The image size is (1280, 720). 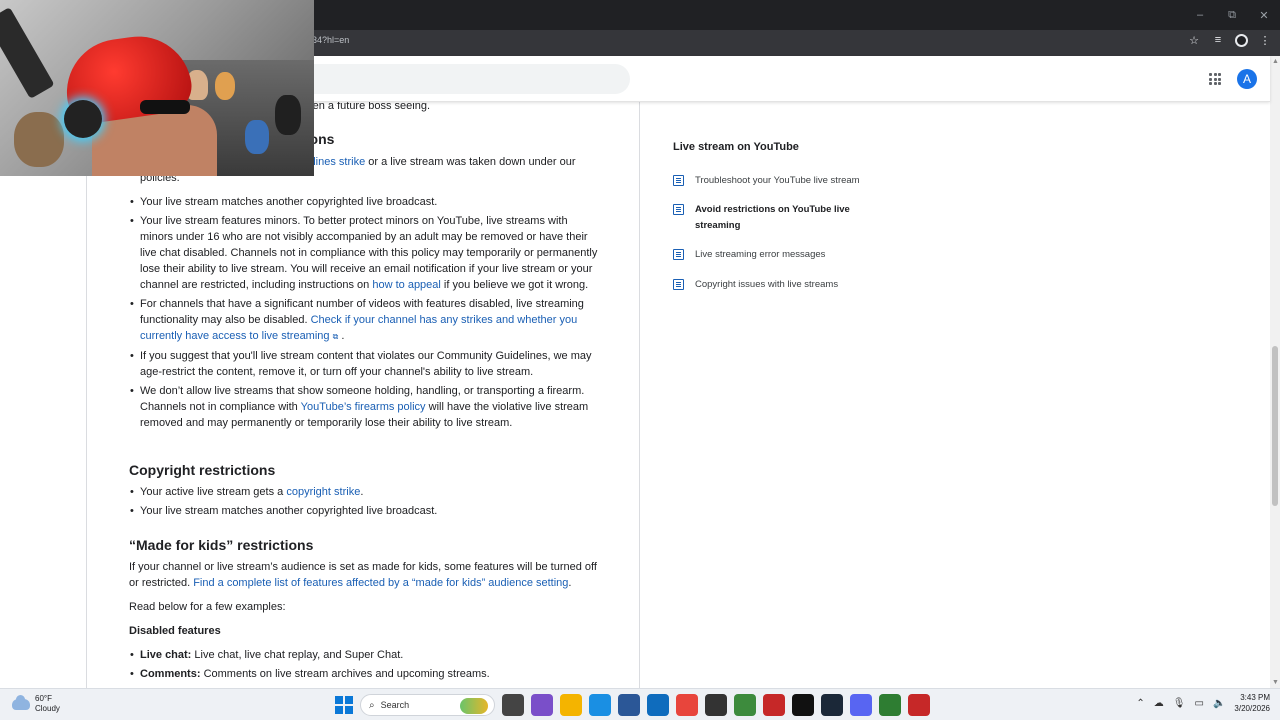 I want to click on steam-icon, so click(x=832, y=705).